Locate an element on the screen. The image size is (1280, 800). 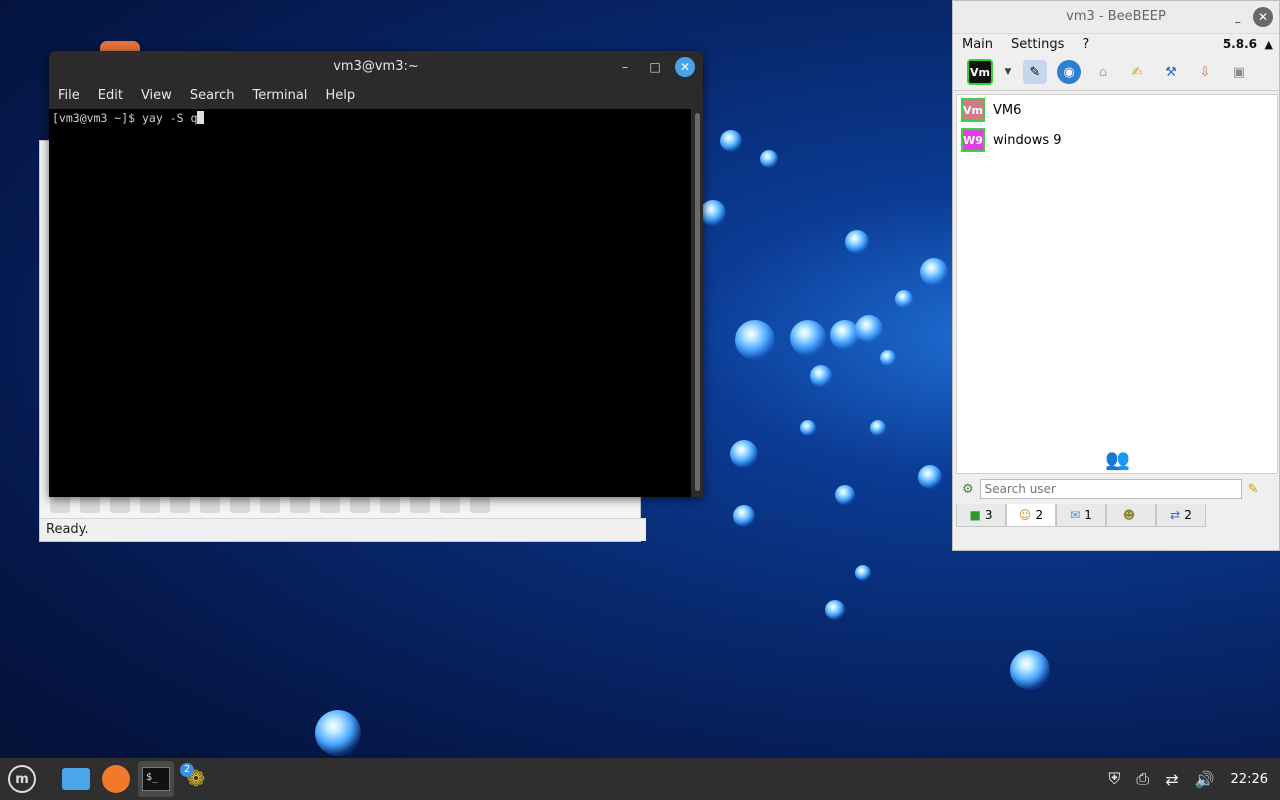
beebeep-titlebar: vm3 - BeeBEEP – ✕ is located at coordinates (1116, 17).